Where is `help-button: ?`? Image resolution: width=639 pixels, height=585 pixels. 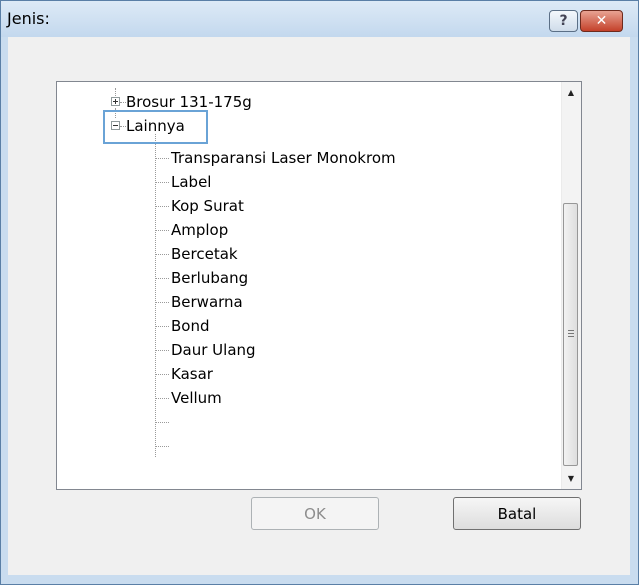
help-button: ? is located at coordinates (563, 21).